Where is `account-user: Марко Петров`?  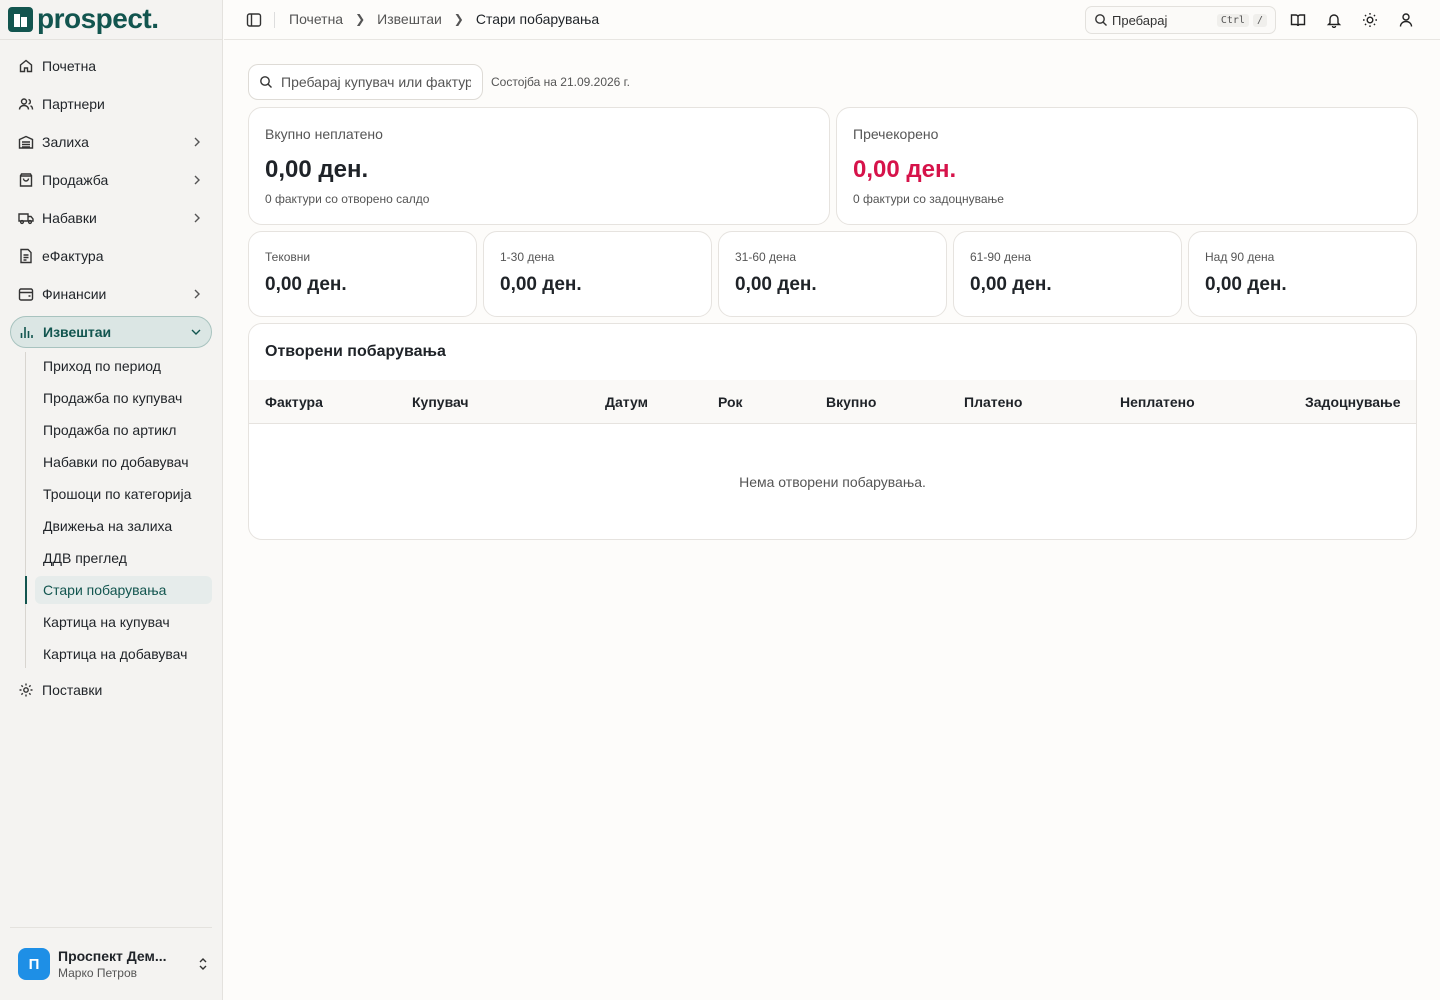 account-user: Марко Петров is located at coordinates (97, 973).